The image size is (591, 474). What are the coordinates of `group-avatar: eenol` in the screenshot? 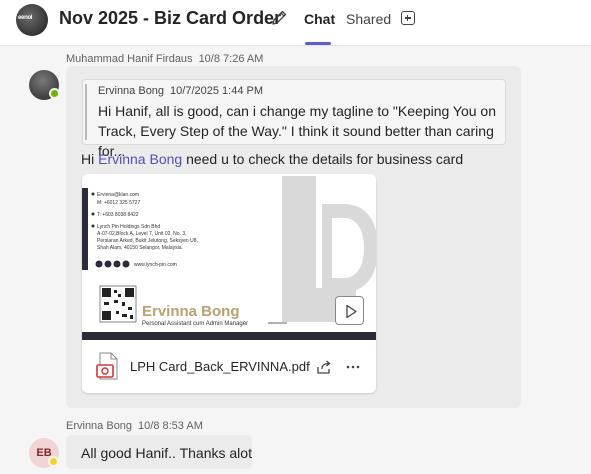 It's located at (32, 20).